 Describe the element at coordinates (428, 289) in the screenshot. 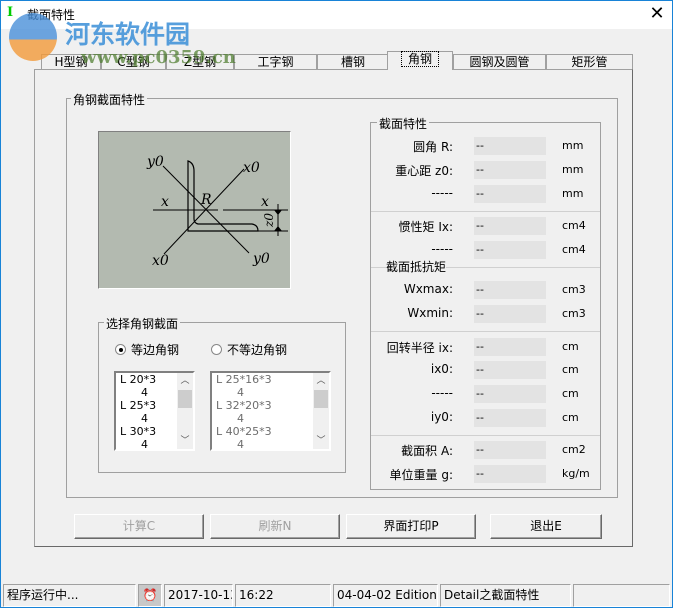

I see `property-label: Wxmax:` at that location.